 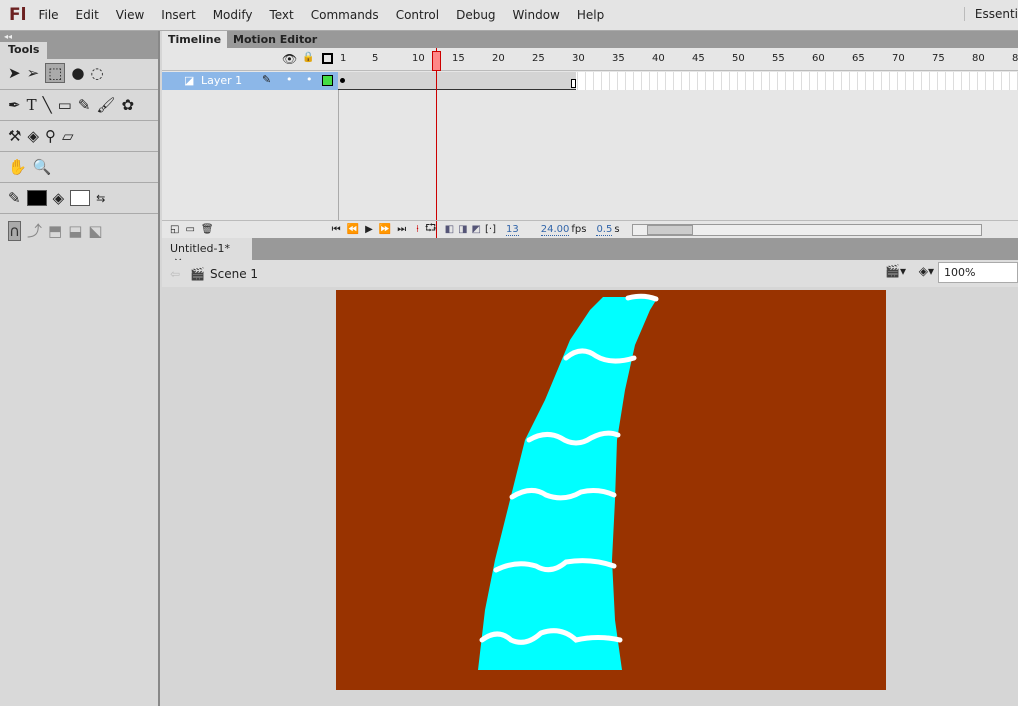 What do you see at coordinates (55, 73) in the screenshot?
I see `free-transform-tool-icon: ⬚` at bounding box center [55, 73].